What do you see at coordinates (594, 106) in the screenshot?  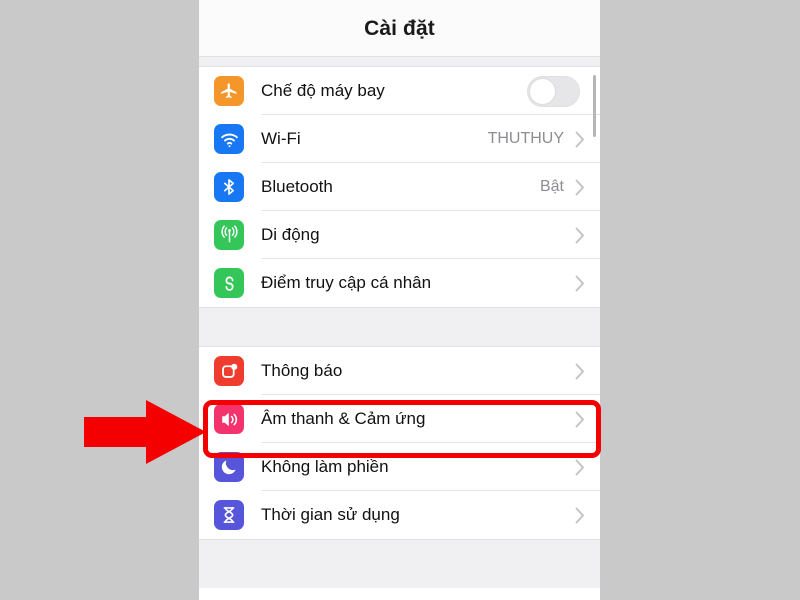 I see `vertical-scrollbar` at bounding box center [594, 106].